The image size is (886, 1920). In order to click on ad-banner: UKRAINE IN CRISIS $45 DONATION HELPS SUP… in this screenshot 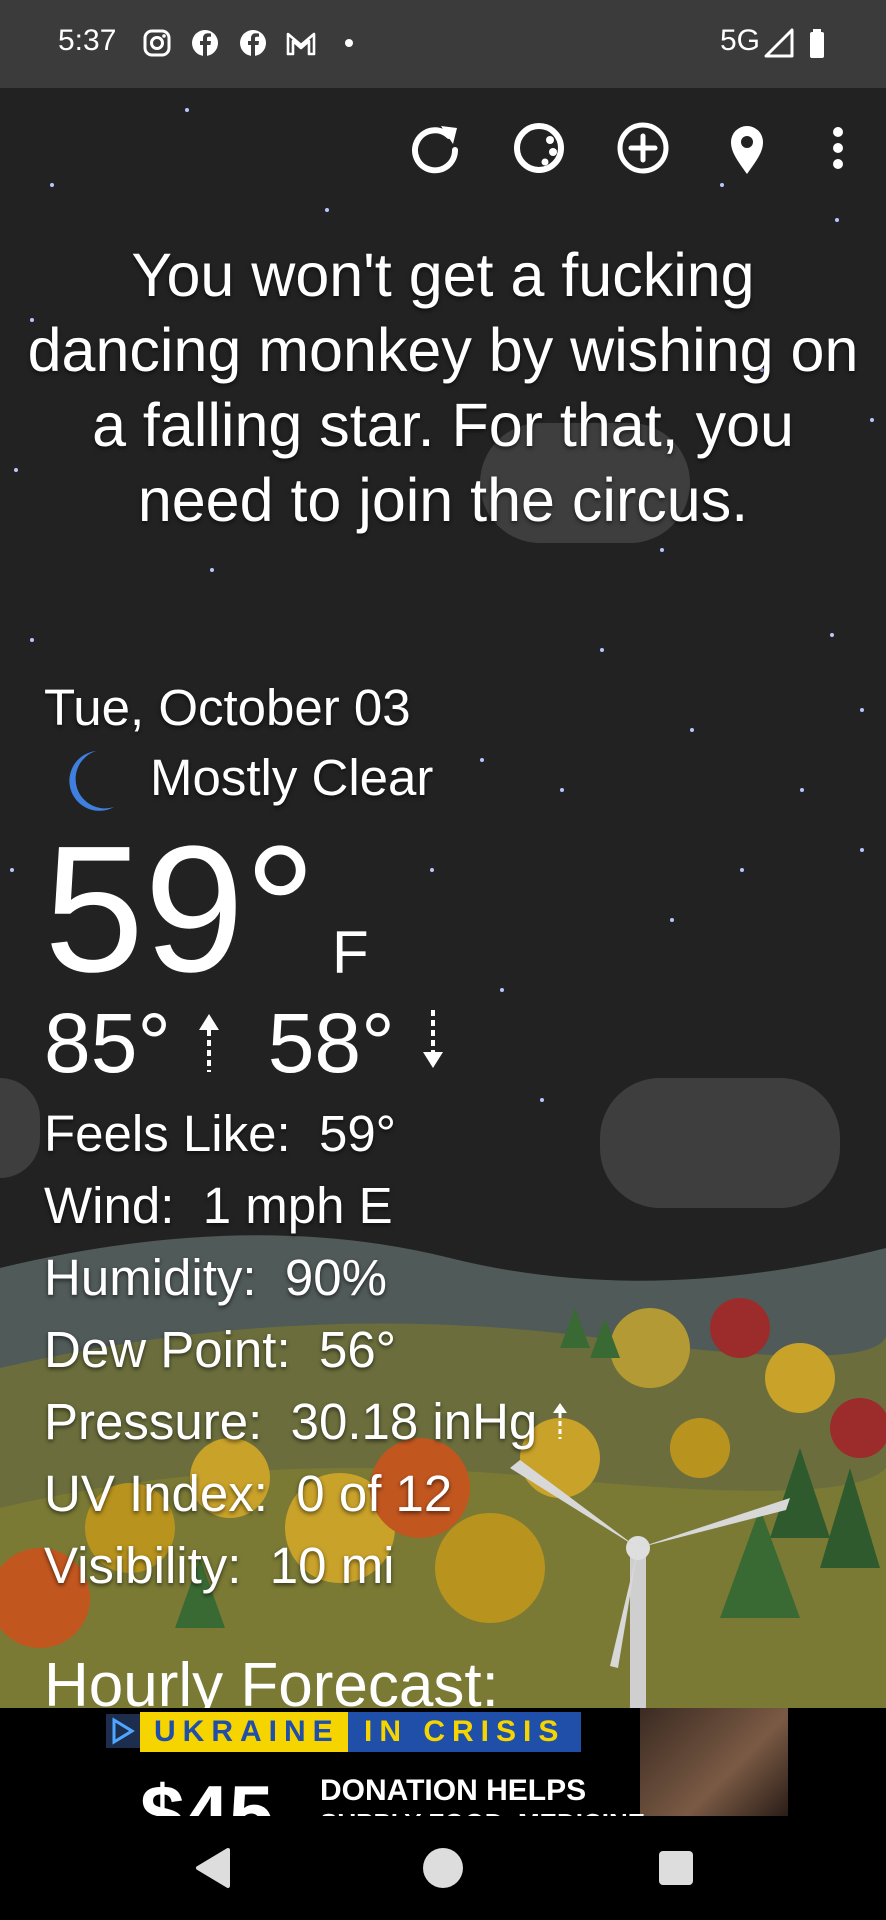, I will do `click(443, 1762)`.